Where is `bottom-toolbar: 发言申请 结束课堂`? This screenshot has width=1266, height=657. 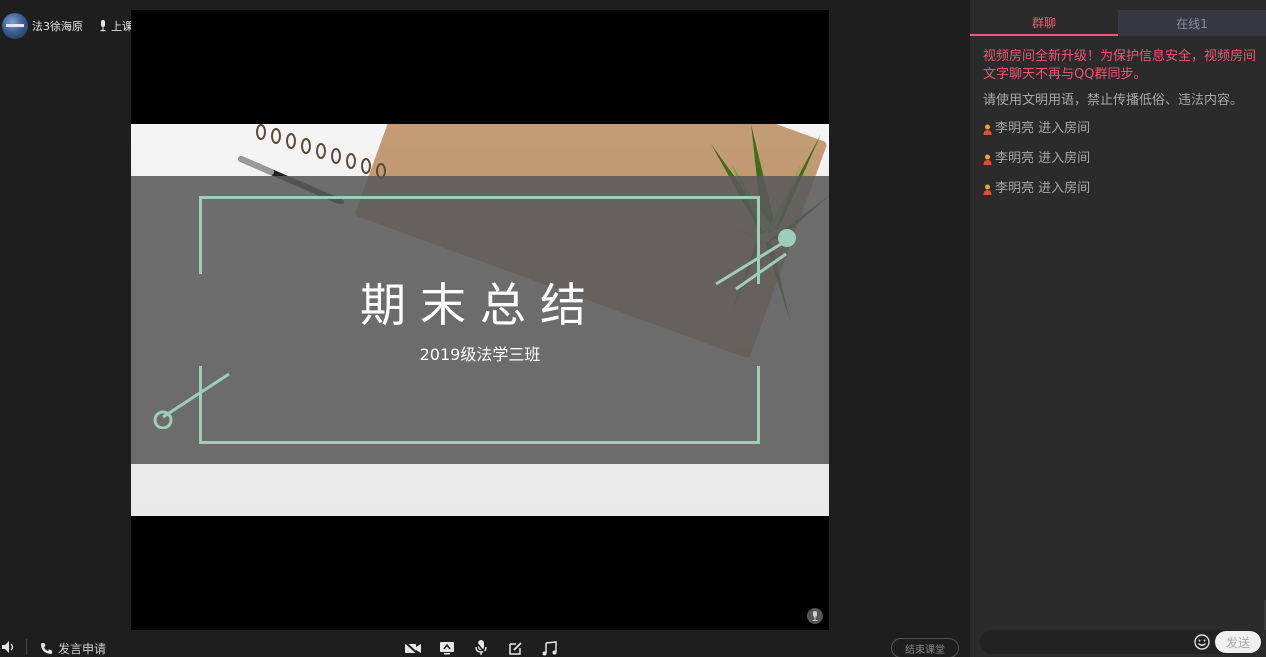 bottom-toolbar: 发言申请 结束课堂 is located at coordinates (485, 643).